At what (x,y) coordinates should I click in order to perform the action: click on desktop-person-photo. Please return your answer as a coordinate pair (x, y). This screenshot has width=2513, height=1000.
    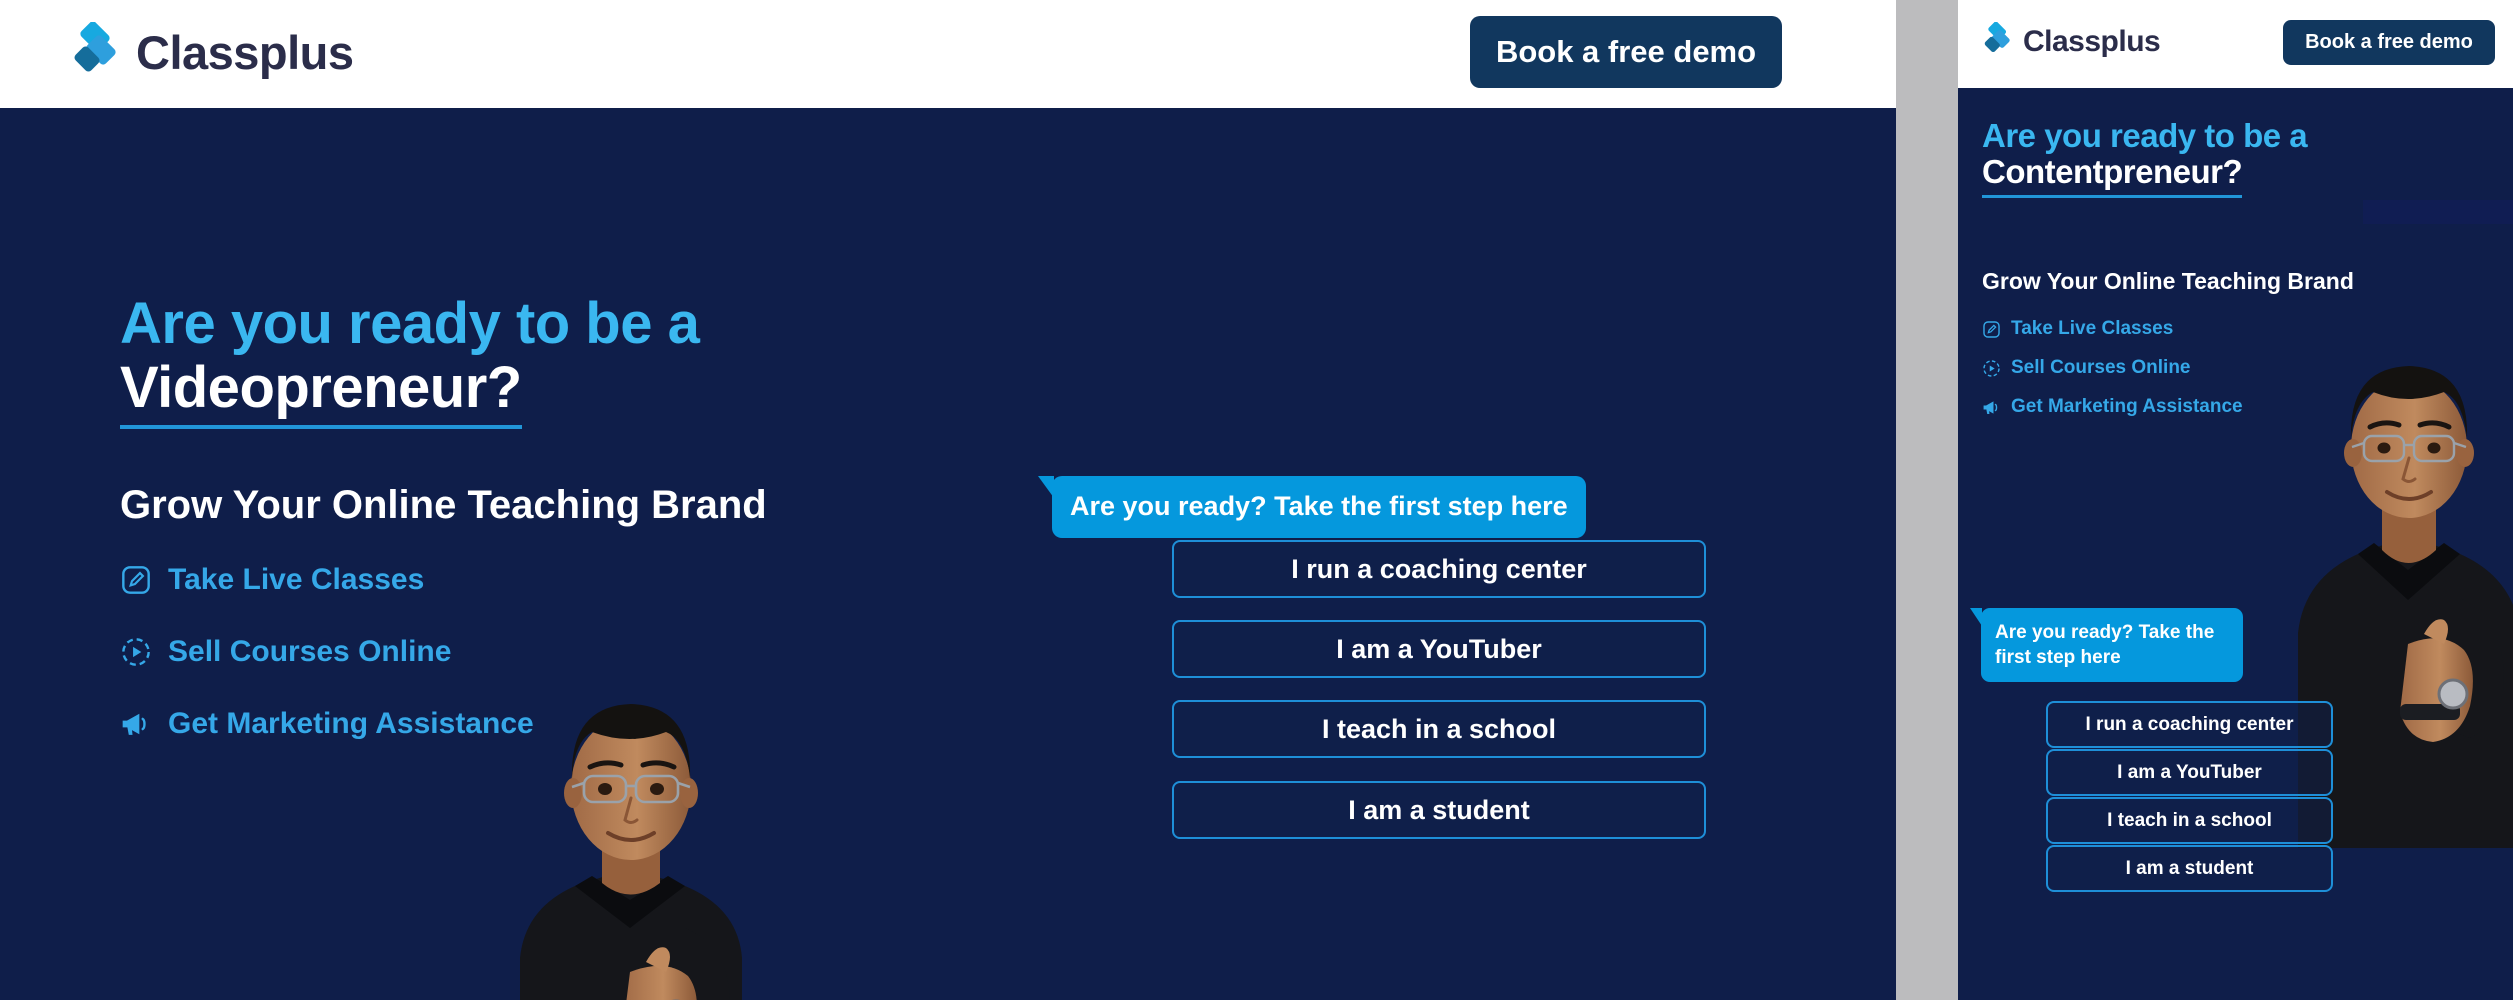
    Looking at the image, I should click on (645, 814).